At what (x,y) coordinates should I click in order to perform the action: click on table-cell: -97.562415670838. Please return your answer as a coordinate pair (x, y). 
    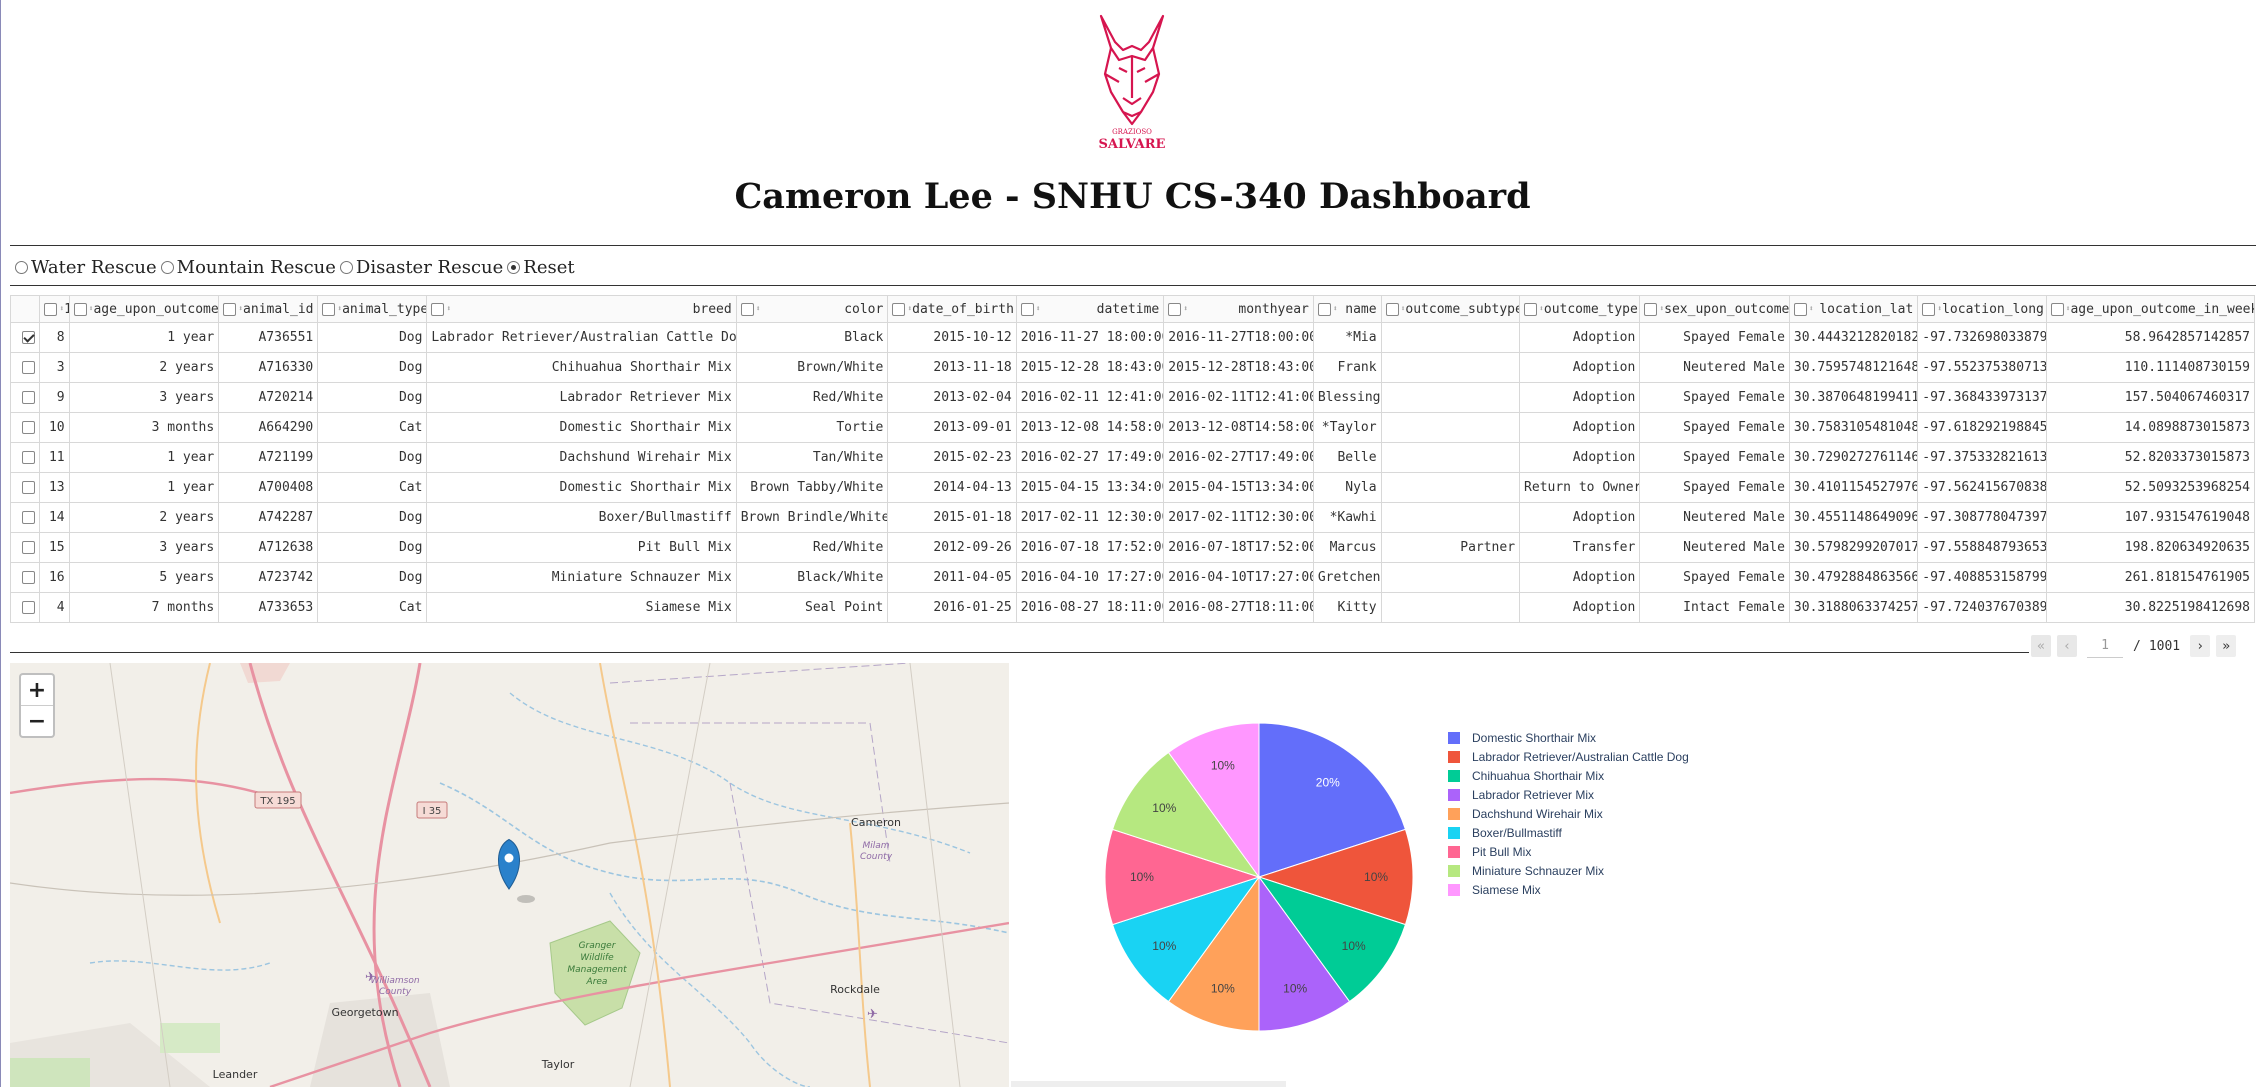
    Looking at the image, I should click on (1982, 487).